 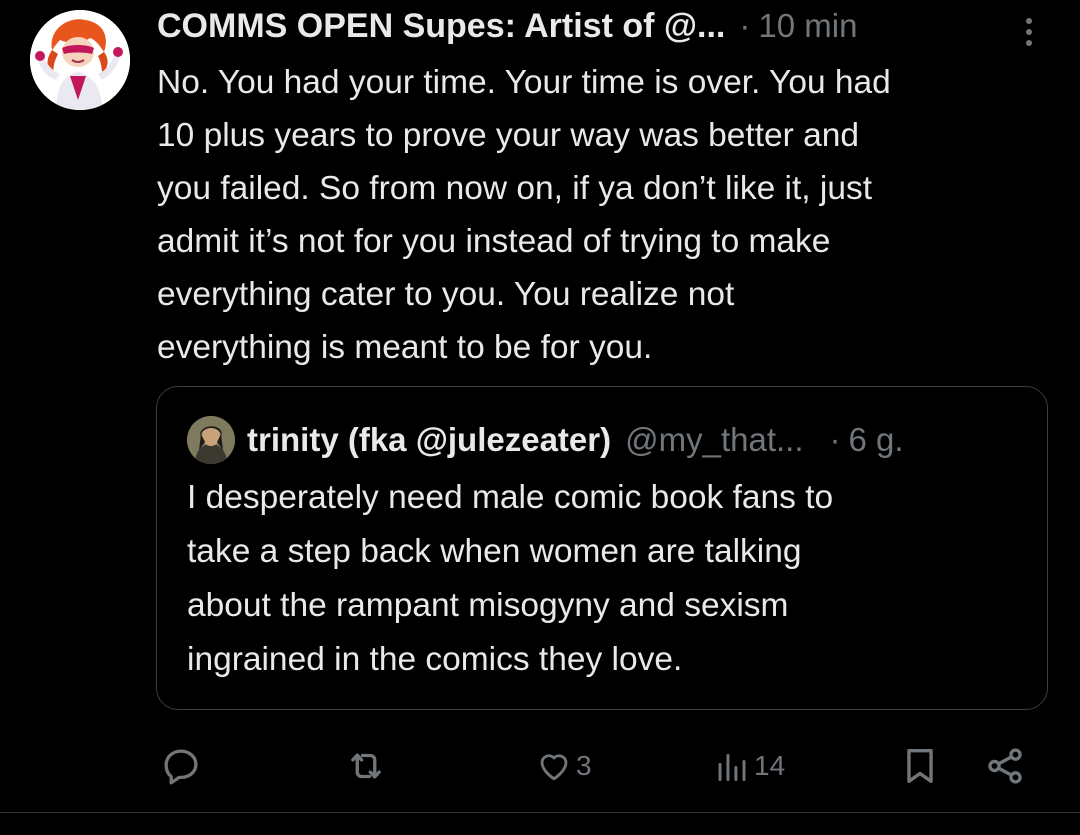 I want to click on quoted-author-avatar, so click(x=211, y=440).